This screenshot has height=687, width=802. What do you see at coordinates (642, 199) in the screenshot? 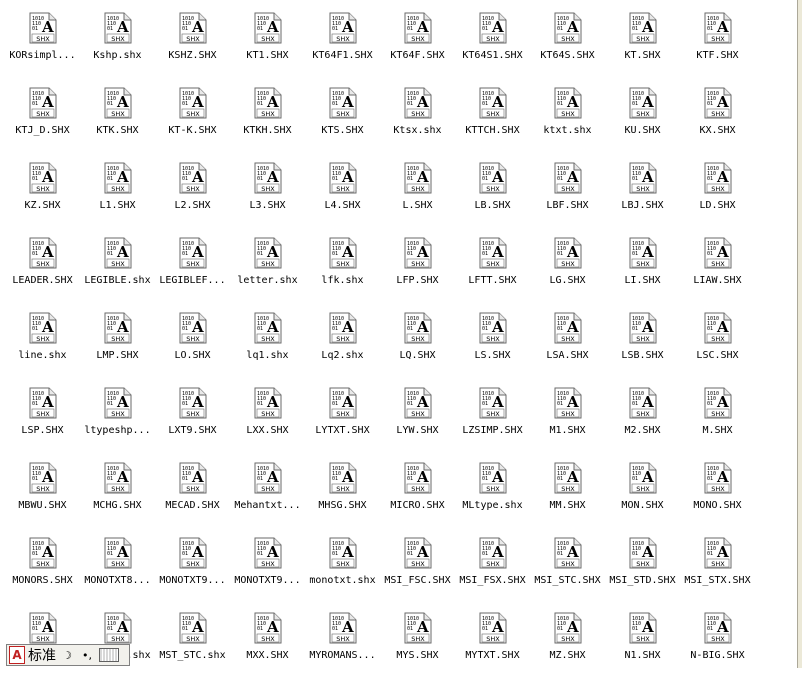
I see `file-item: 1010 110 01 A SHX LBJ.SHX` at bounding box center [642, 199].